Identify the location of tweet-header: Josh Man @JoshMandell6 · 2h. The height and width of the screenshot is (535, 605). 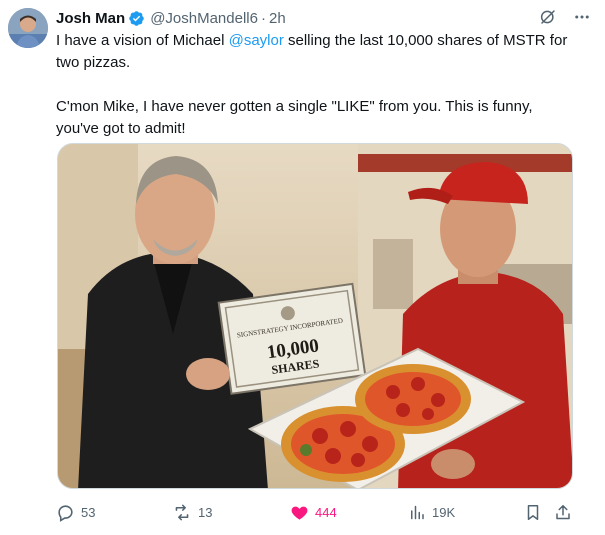
(325, 18).